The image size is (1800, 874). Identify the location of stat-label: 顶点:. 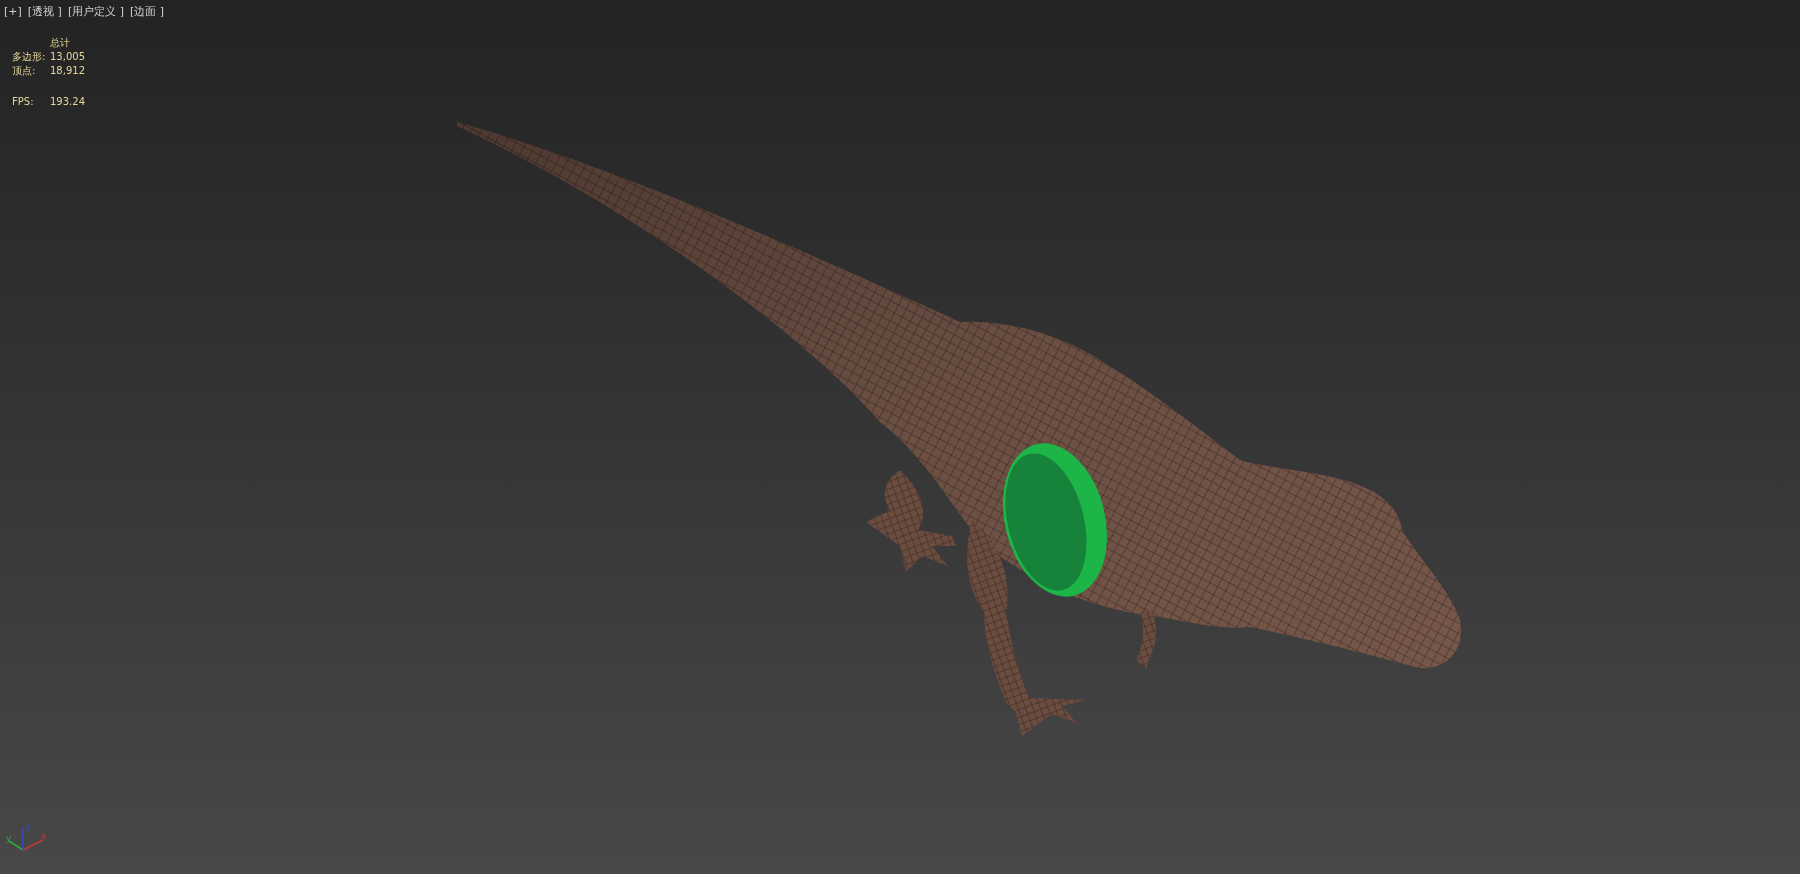
(24, 71).